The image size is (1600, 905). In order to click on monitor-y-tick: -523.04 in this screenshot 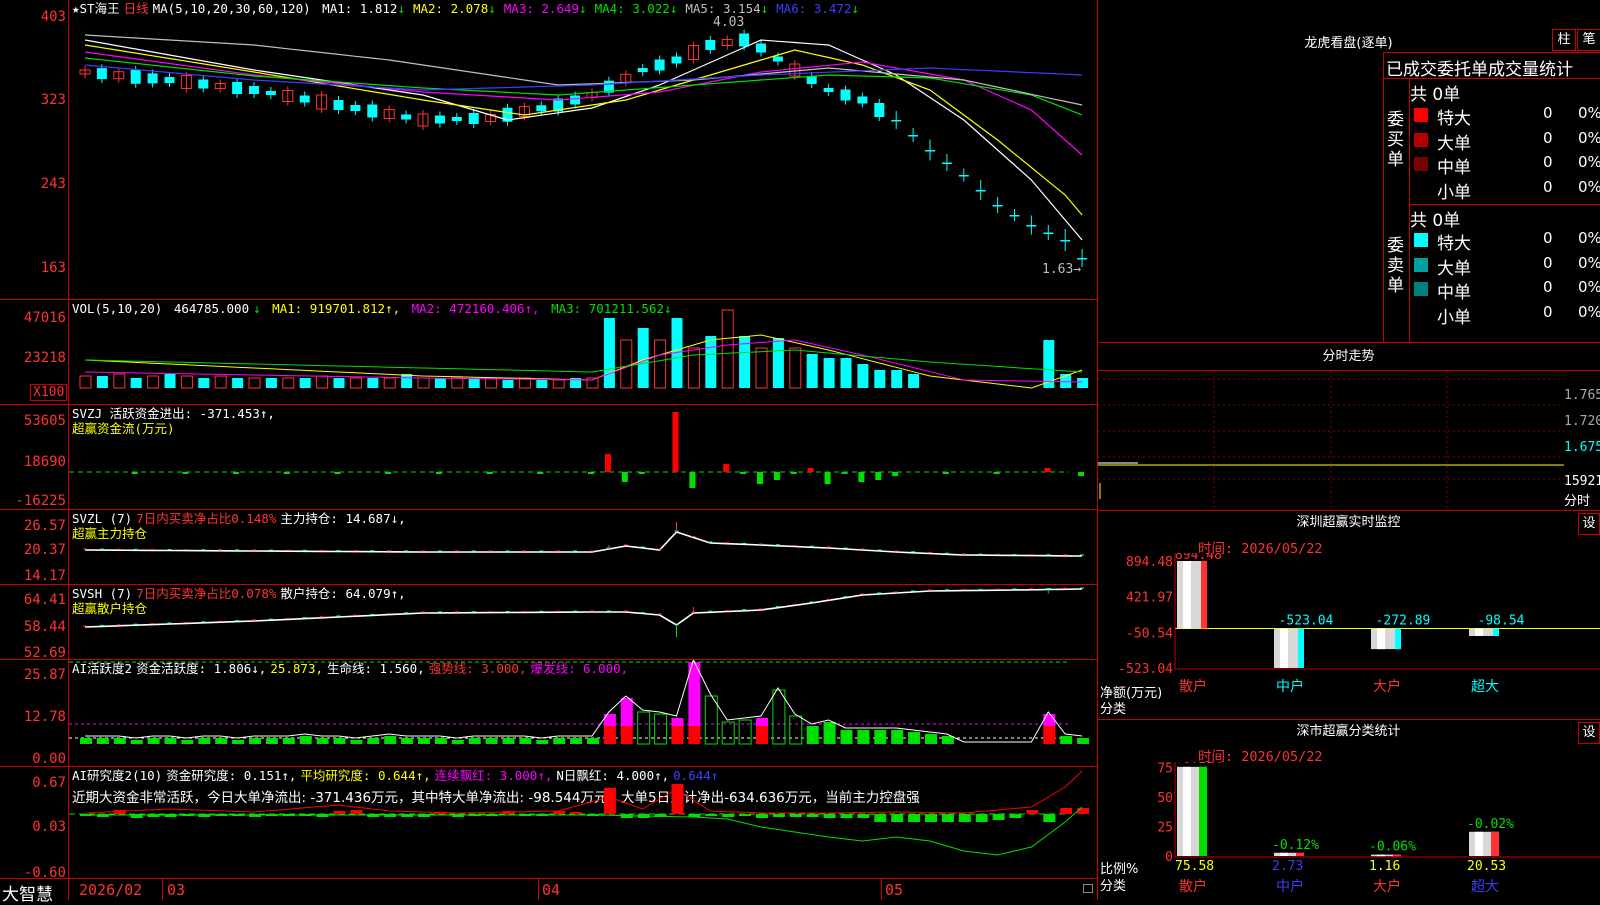, I will do `click(1145, 669)`.